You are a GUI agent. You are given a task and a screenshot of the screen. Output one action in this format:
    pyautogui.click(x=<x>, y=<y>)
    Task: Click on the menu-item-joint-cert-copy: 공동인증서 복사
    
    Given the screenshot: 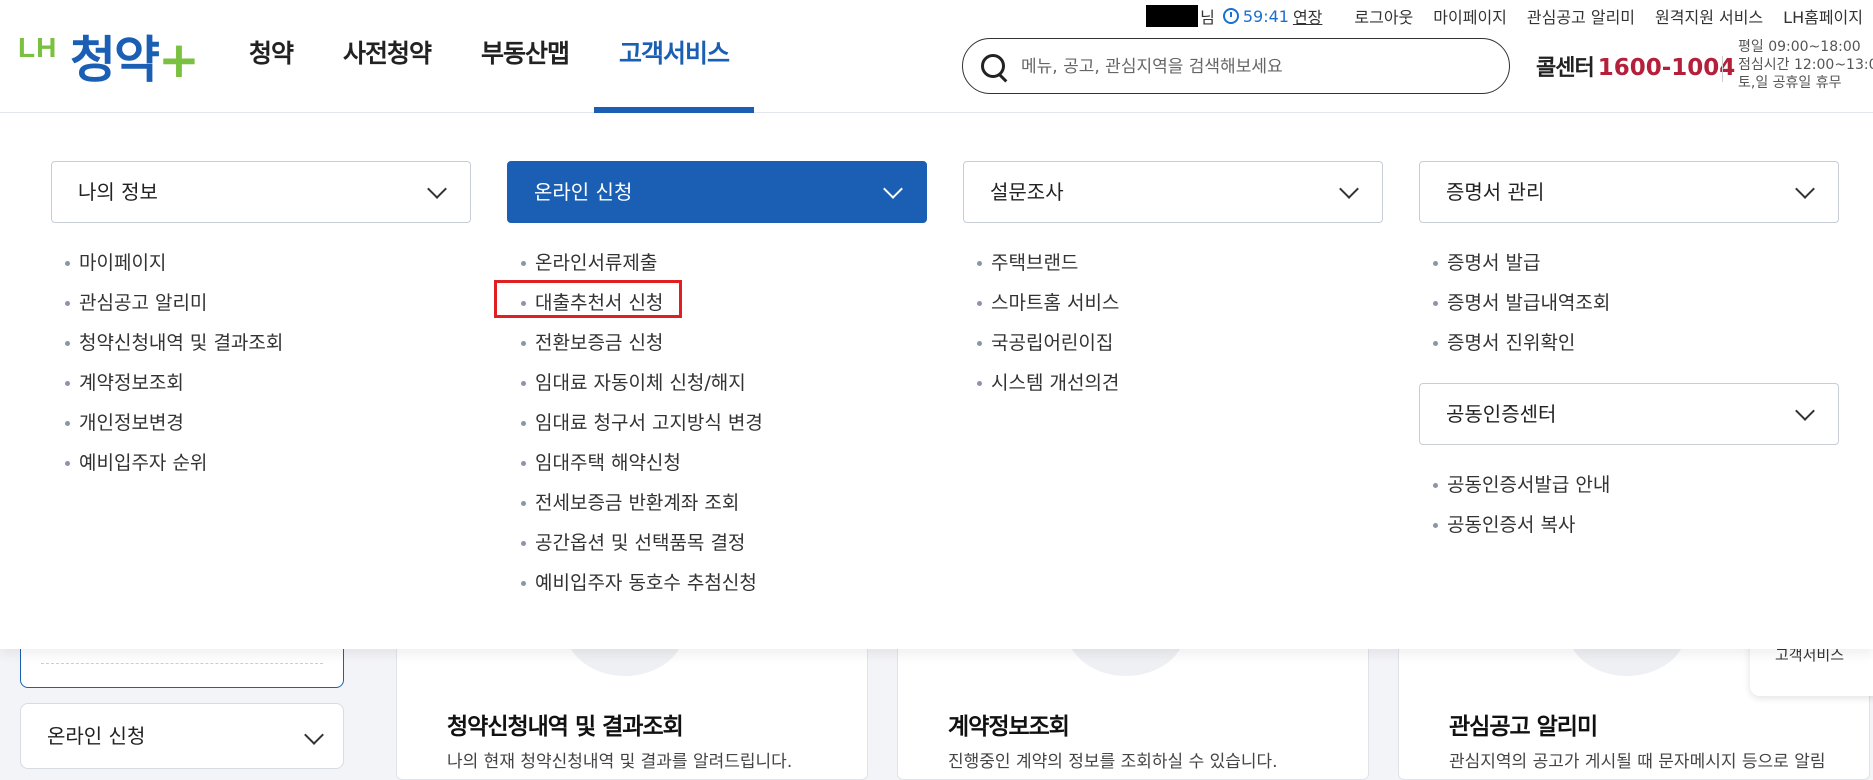 What is the action you would take?
    pyautogui.click(x=1629, y=525)
    